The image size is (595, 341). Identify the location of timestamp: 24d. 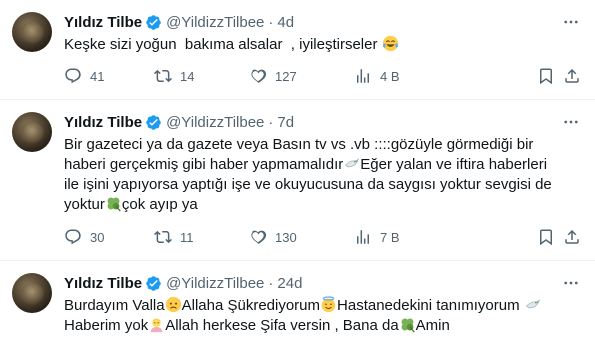
(289, 283).